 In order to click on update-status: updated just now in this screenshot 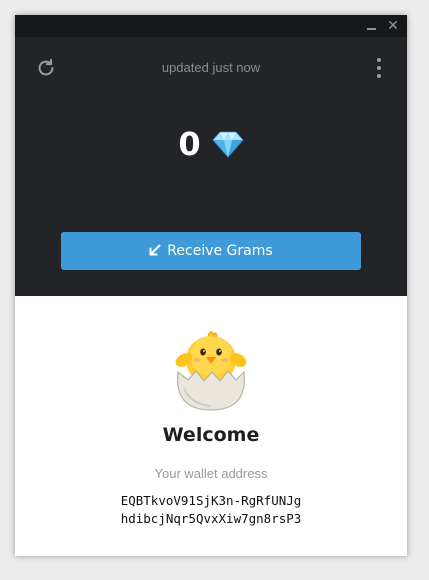, I will do `click(211, 67)`.